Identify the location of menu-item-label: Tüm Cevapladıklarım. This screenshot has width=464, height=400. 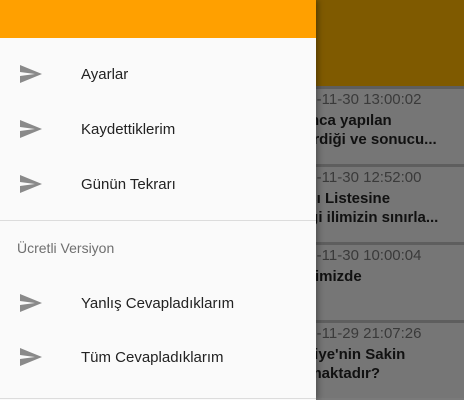
(152, 357).